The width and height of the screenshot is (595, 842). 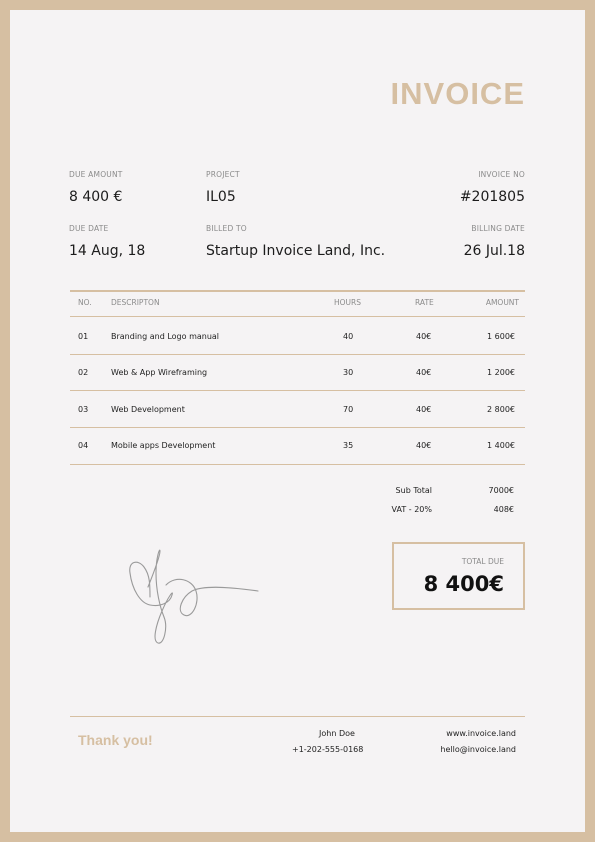 What do you see at coordinates (348, 409) in the screenshot?
I see `row-hours: 70` at bounding box center [348, 409].